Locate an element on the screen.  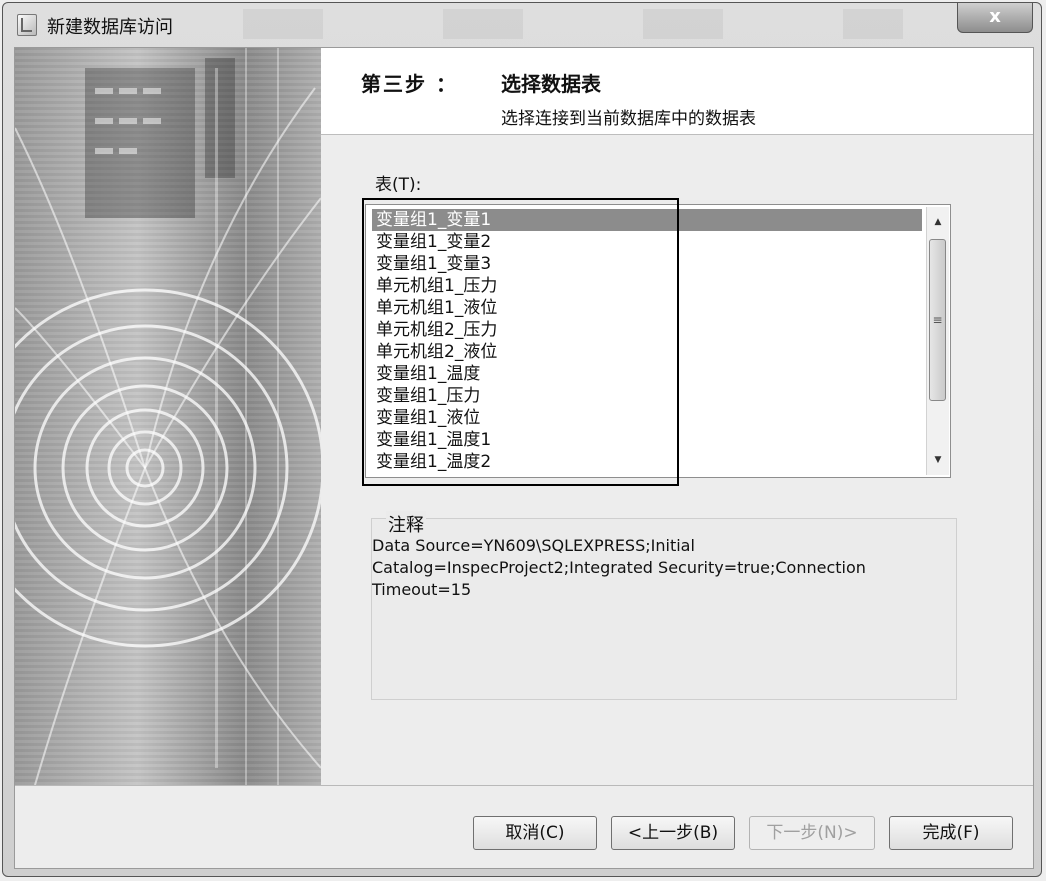
window-title: 新建数据库访问 is located at coordinates (110, 27).